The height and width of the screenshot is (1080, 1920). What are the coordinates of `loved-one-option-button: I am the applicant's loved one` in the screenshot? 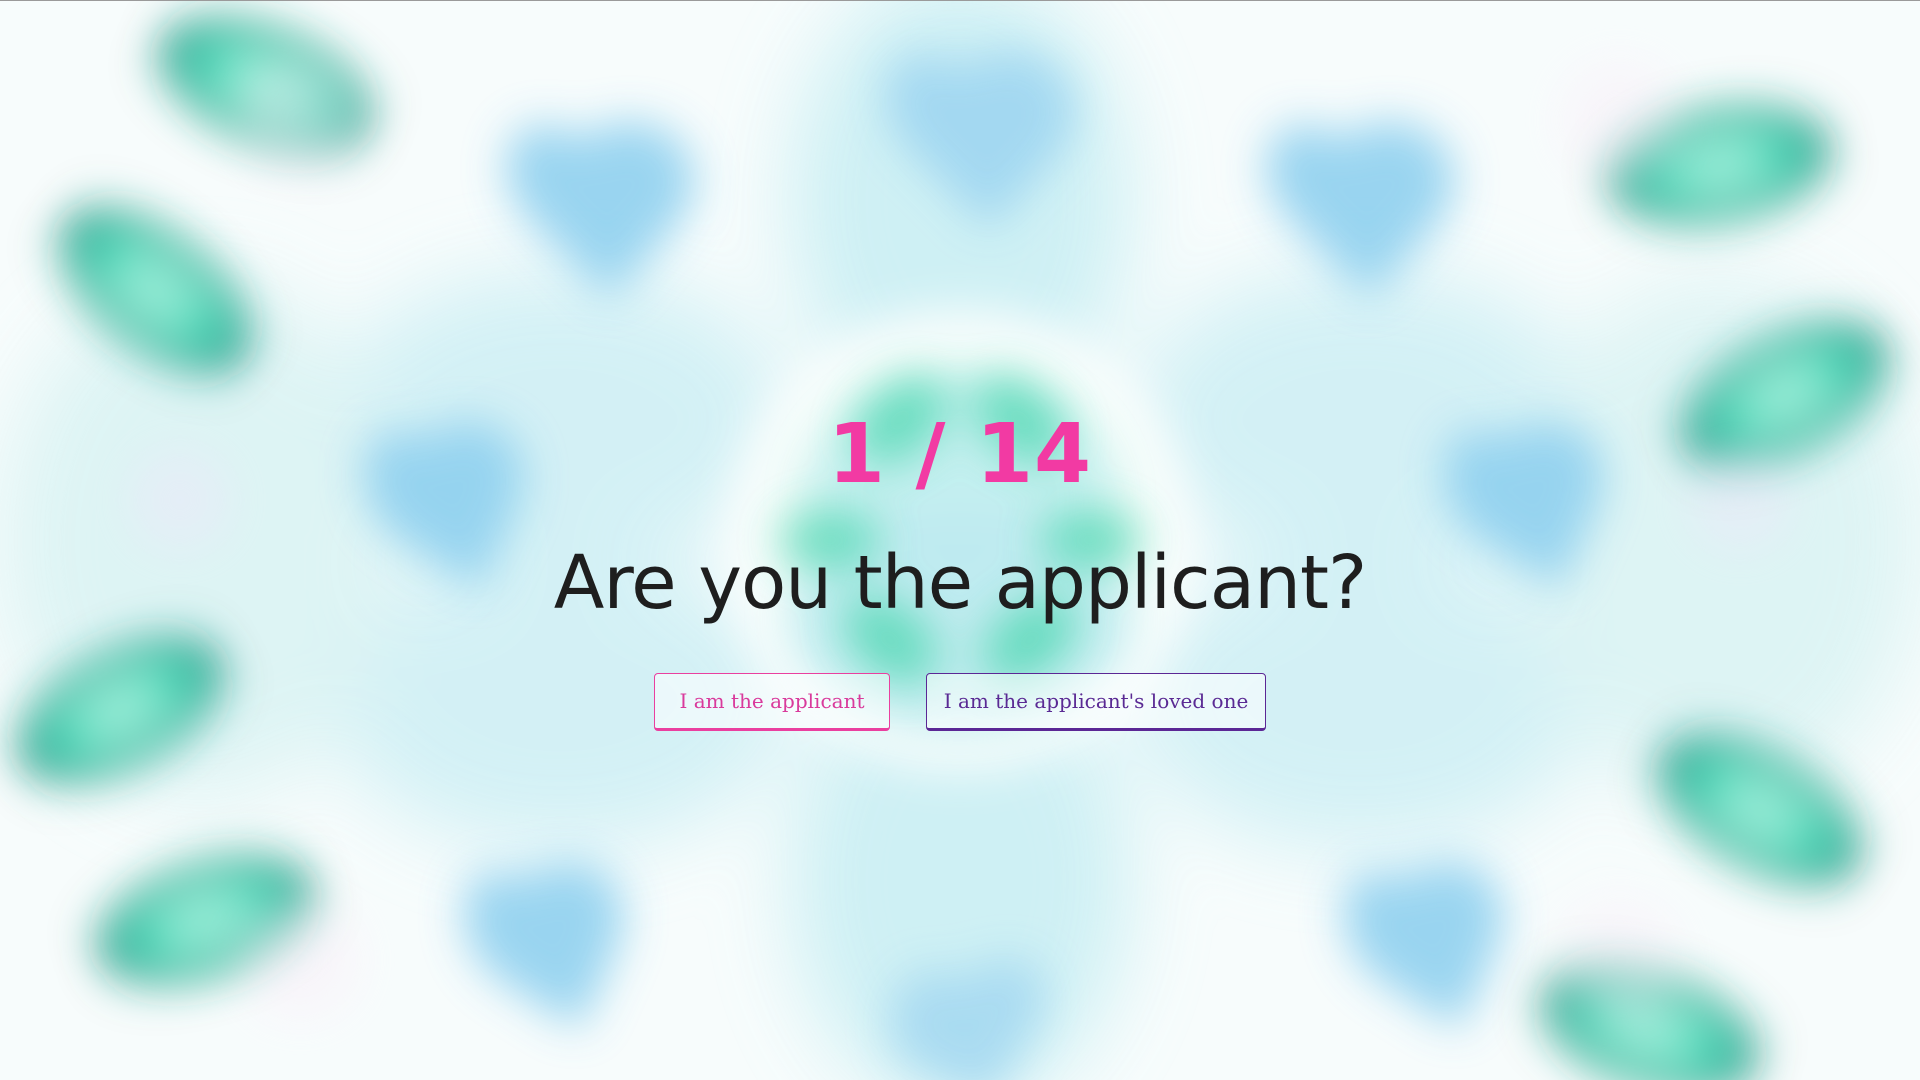 It's located at (1096, 702).